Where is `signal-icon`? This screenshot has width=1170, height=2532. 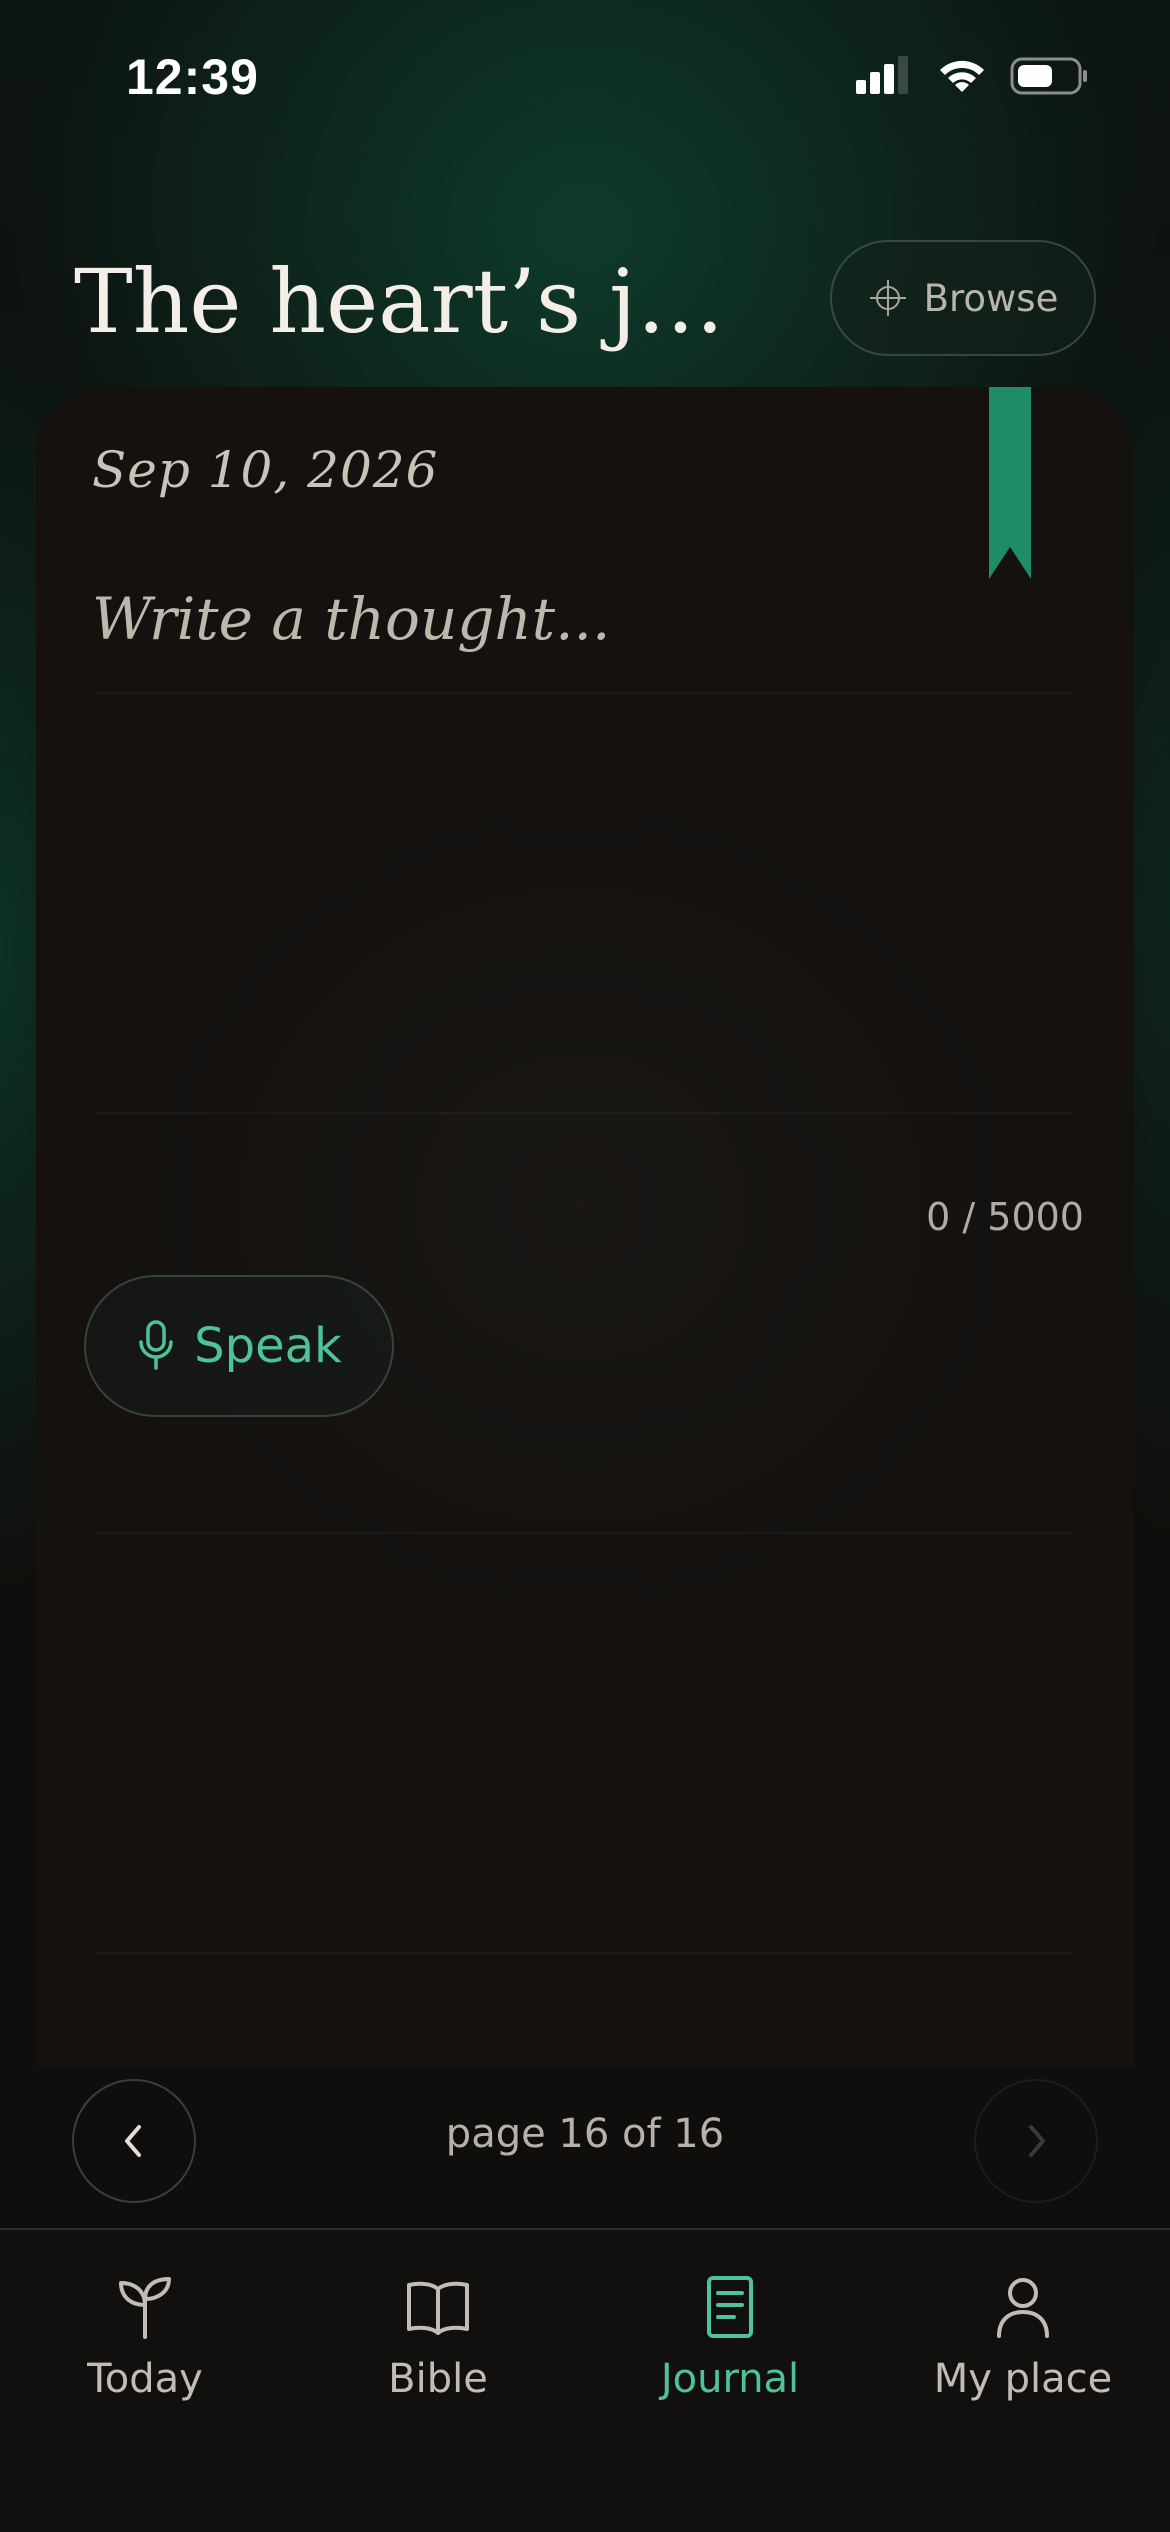
signal-icon is located at coordinates (882, 75).